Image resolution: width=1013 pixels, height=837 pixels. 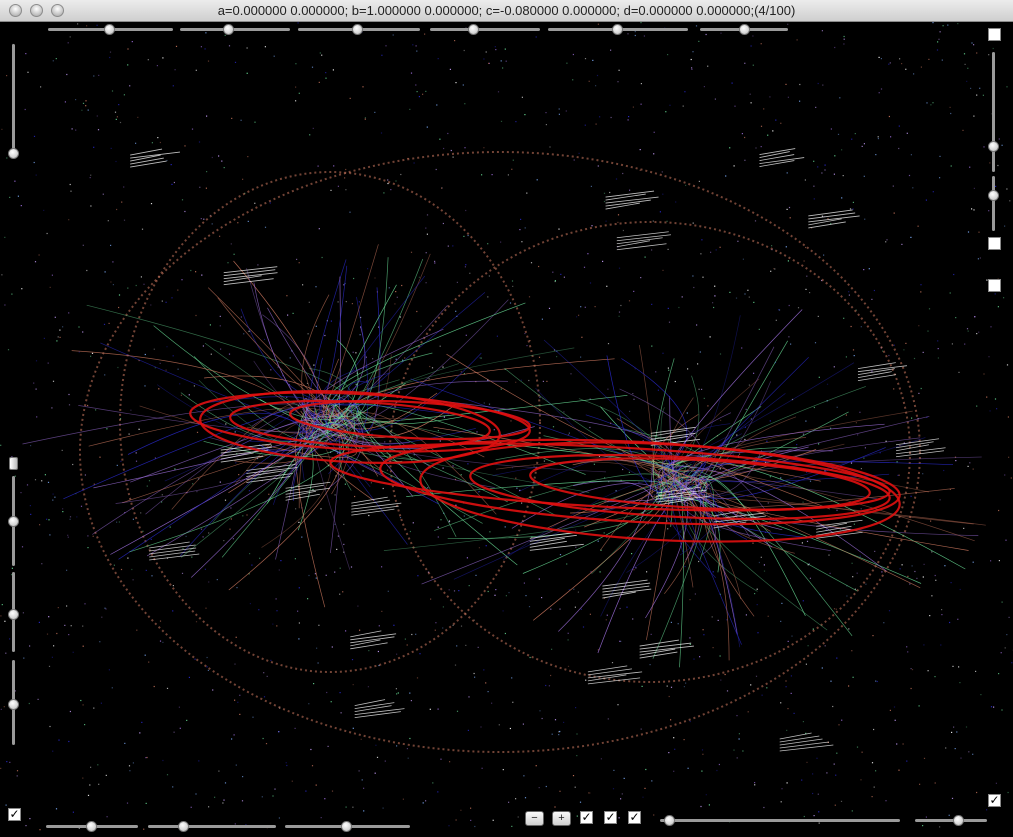 What do you see at coordinates (534, 818) in the screenshot?
I see `zoom-out-button: −` at bounding box center [534, 818].